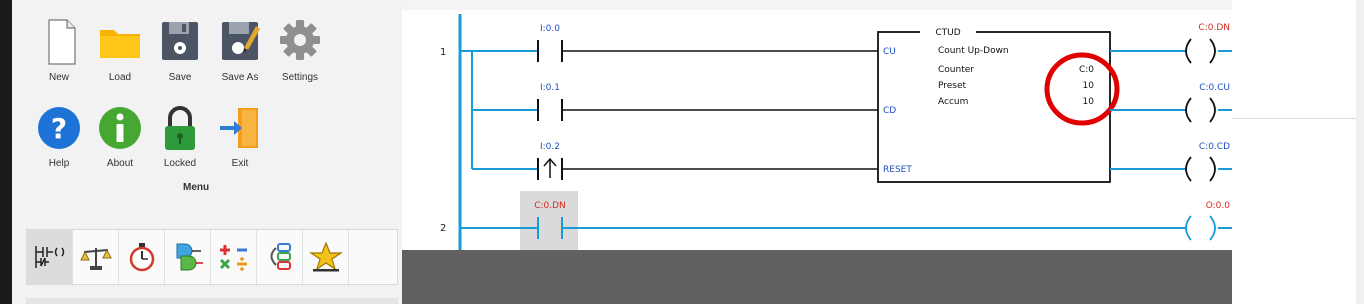 The width and height of the screenshot is (1364, 304). I want to click on coil-o00-tag: O:0.0, so click(1218, 206).